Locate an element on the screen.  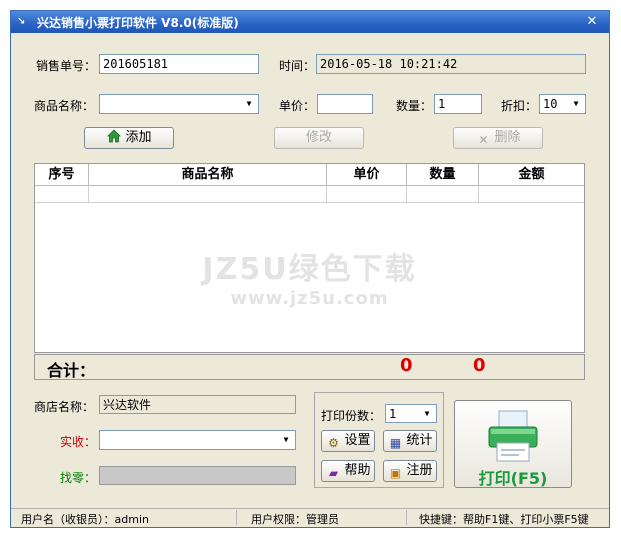
time-label: 时间： is located at coordinates (297, 66).